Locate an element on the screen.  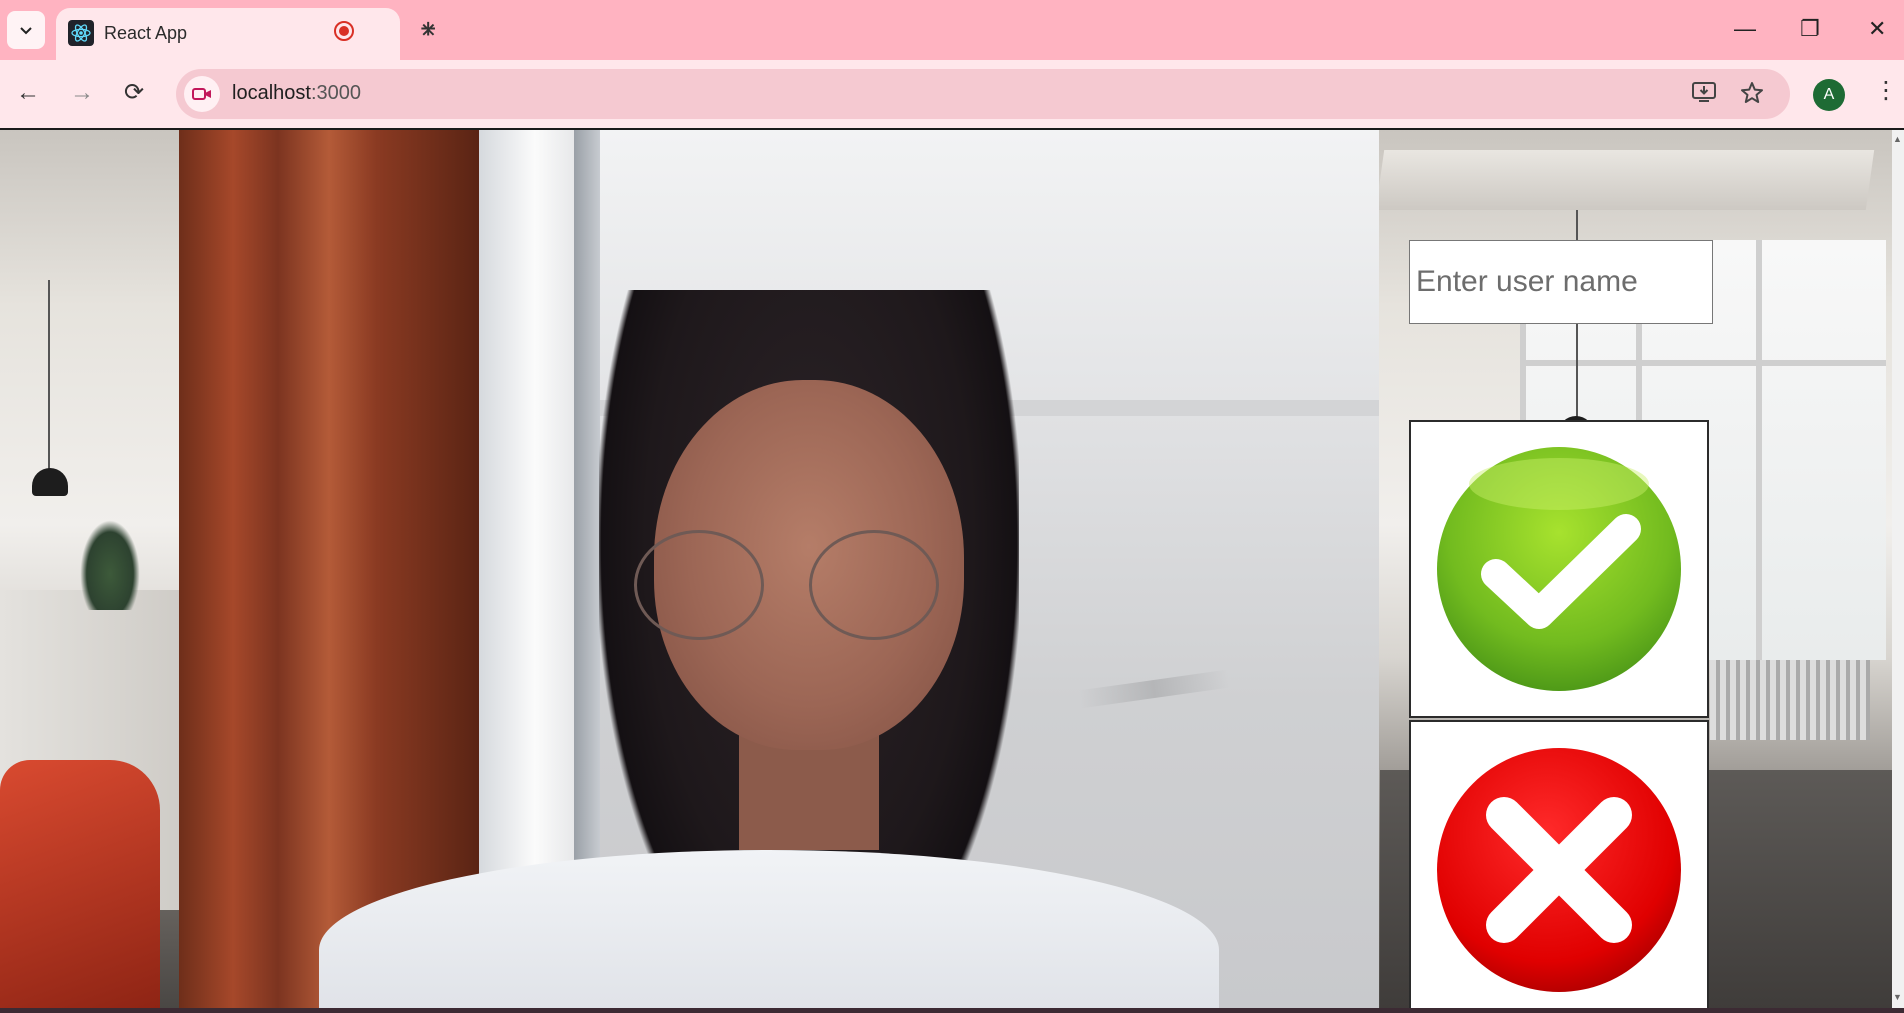
window-mullion is located at coordinates (1759, 450).